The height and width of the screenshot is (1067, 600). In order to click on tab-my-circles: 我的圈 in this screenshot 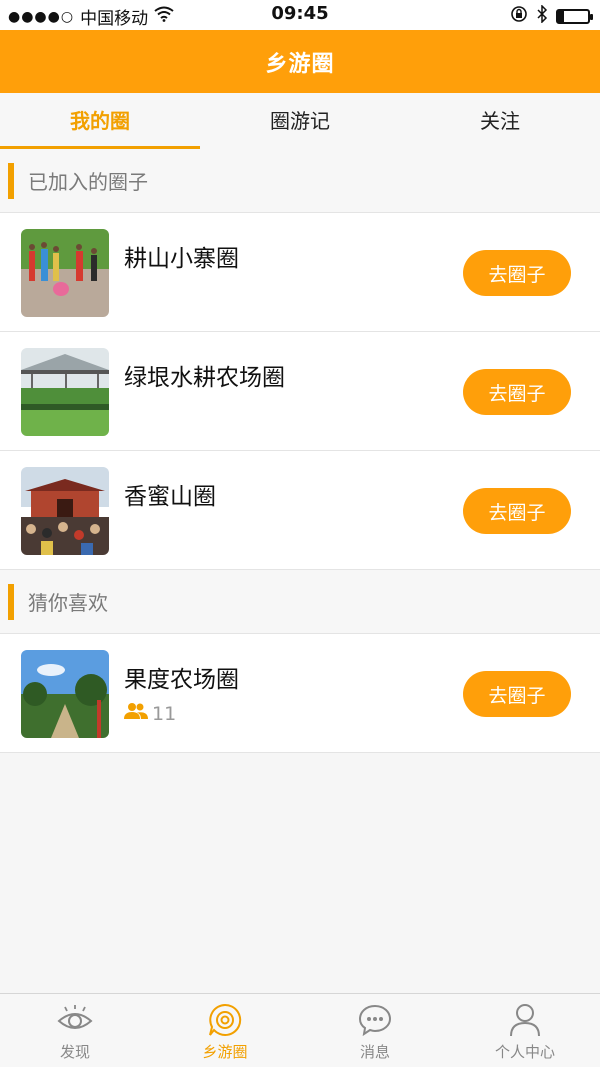, I will do `click(100, 121)`.